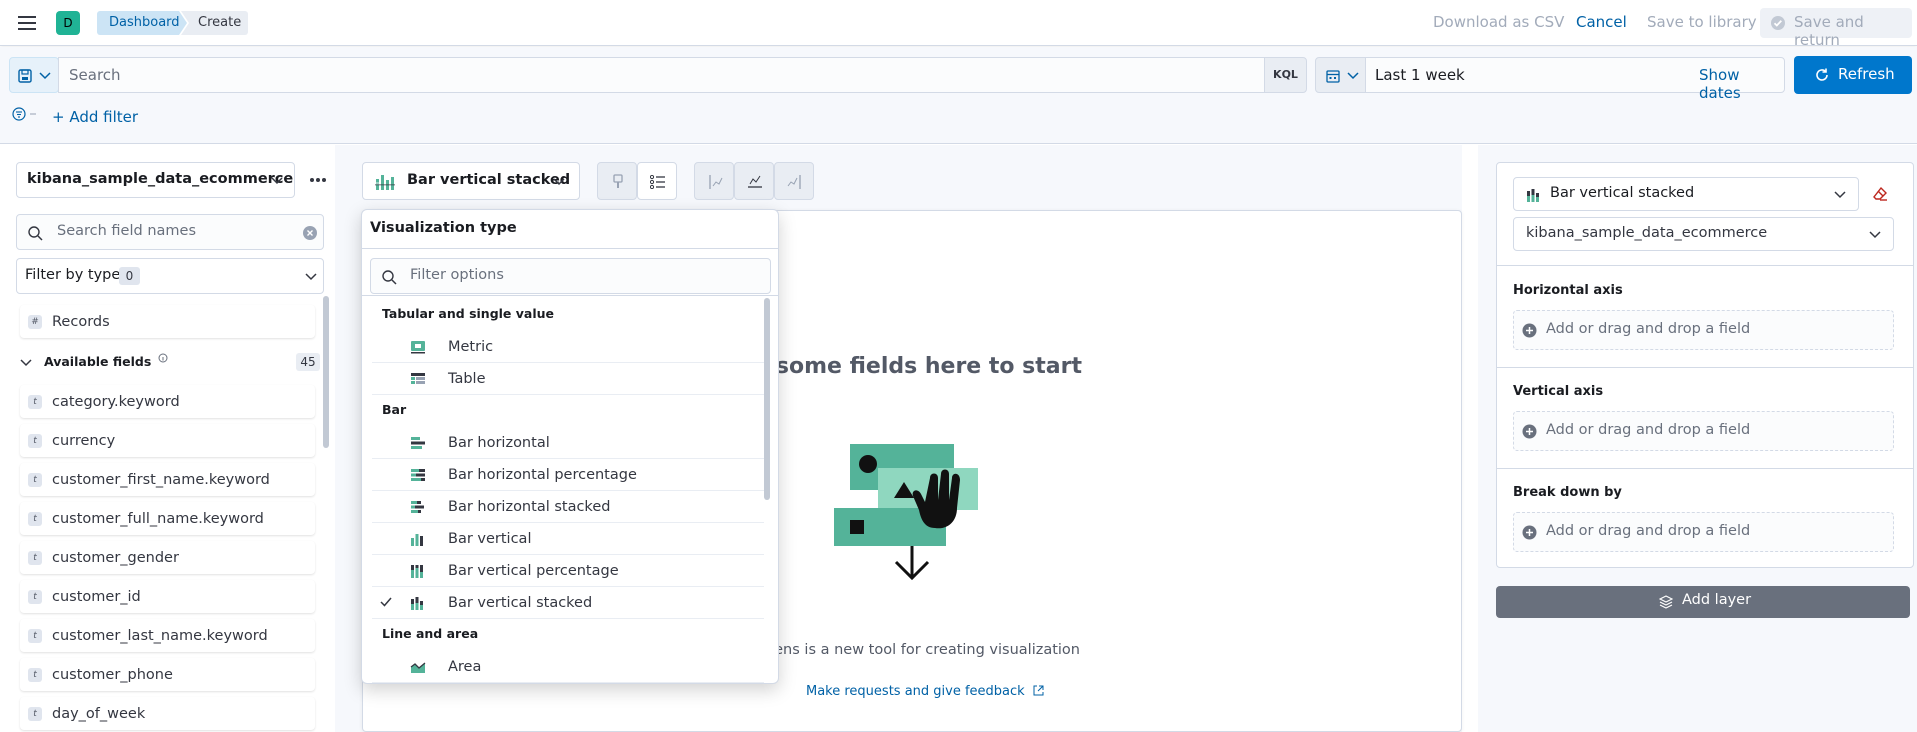 The image size is (1917, 732). I want to click on filter-by-type-button: Filter by type 0, so click(170, 276).